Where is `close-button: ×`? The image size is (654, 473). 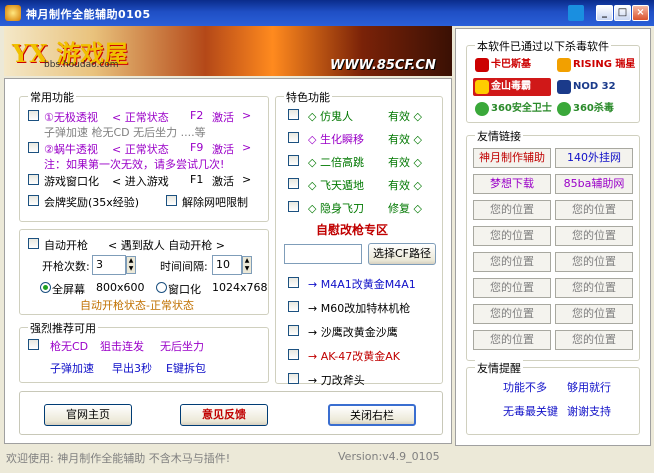 close-button: × is located at coordinates (640, 13).